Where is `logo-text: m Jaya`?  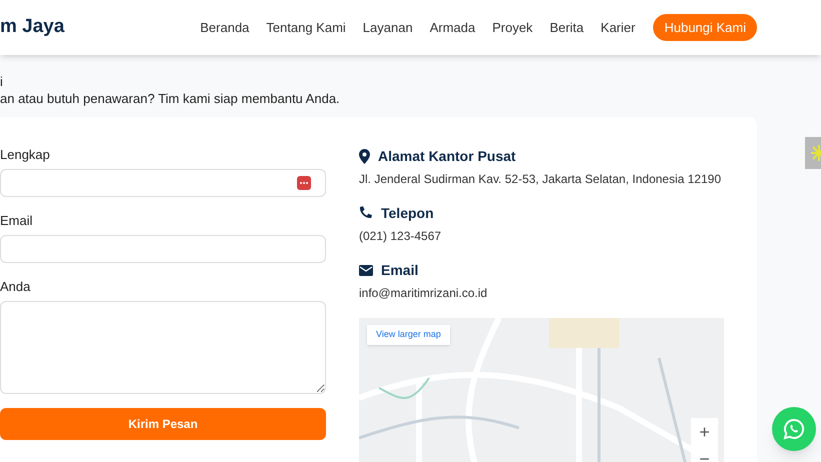 logo-text: m Jaya is located at coordinates (32, 27).